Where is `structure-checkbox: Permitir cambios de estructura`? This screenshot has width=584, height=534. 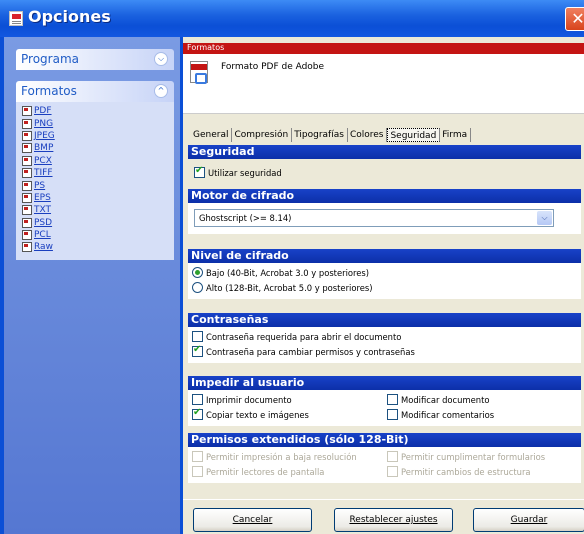 structure-checkbox: Permitir cambios de estructura is located at coordinates (459, 471).